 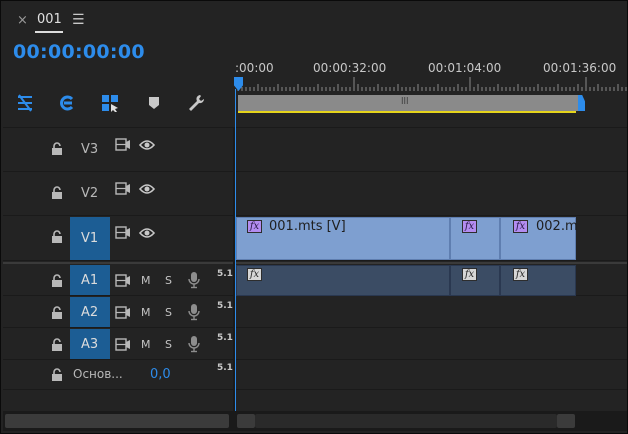 I want to click on track-label-v3: V3, so click(x=89, y=149).